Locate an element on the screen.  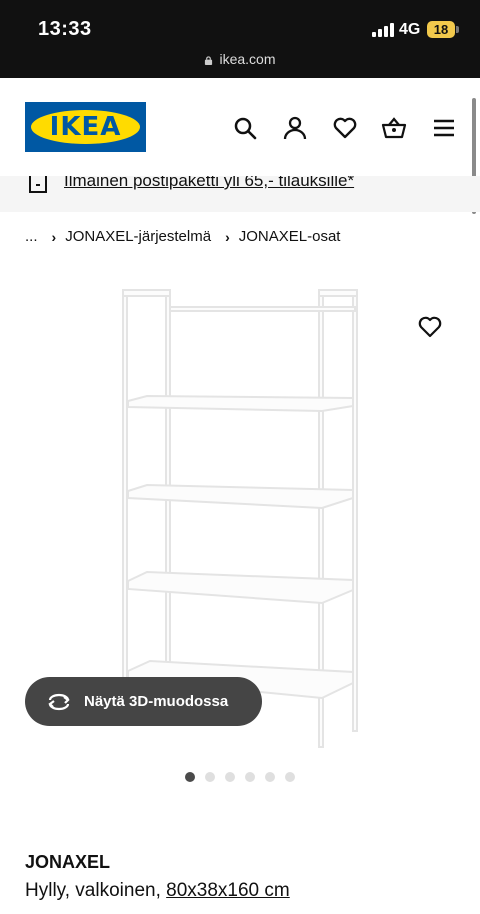
url-text: ikea.com is located at coordinates (247, 59).